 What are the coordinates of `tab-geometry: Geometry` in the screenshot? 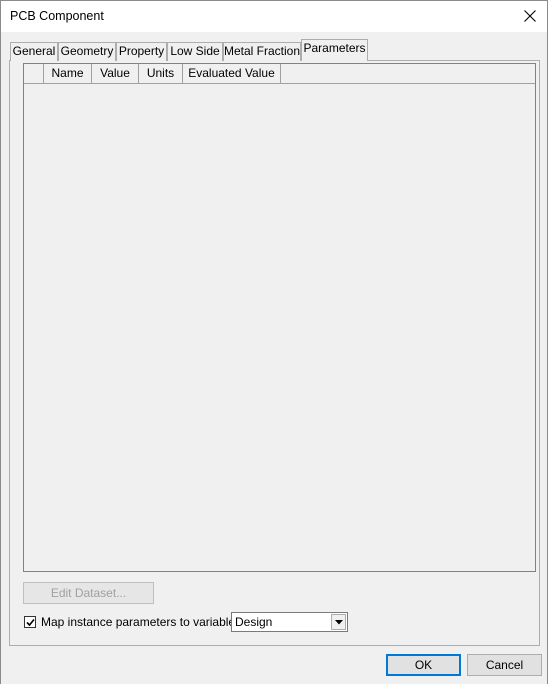 It's located at (87, 51).